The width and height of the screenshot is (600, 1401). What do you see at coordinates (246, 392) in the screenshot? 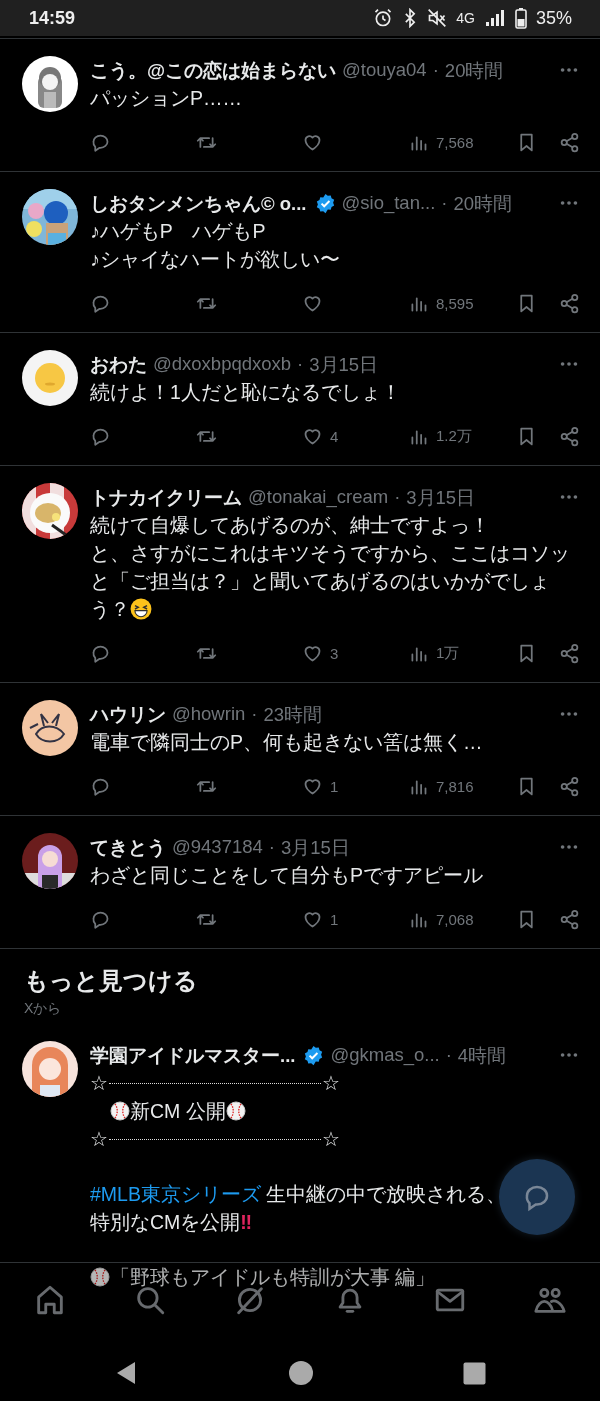
I see `post-text: 続けよ！1人だと恥になるでしょ！` at bounding box center [246, 392].